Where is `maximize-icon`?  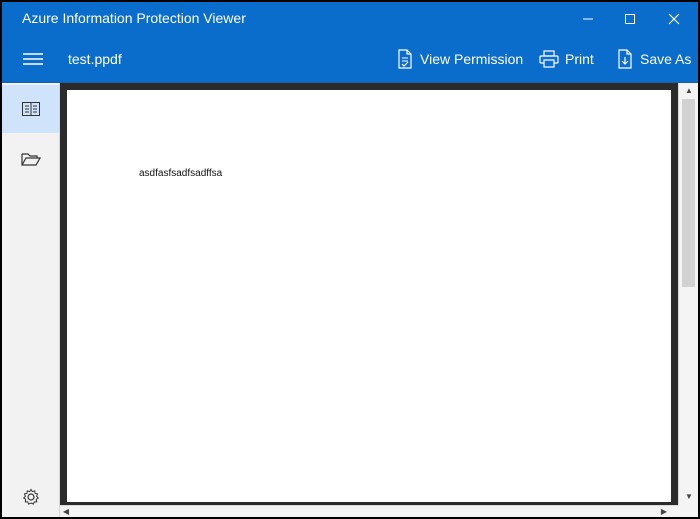
maximize-icon is located at coordinates (630, 19).